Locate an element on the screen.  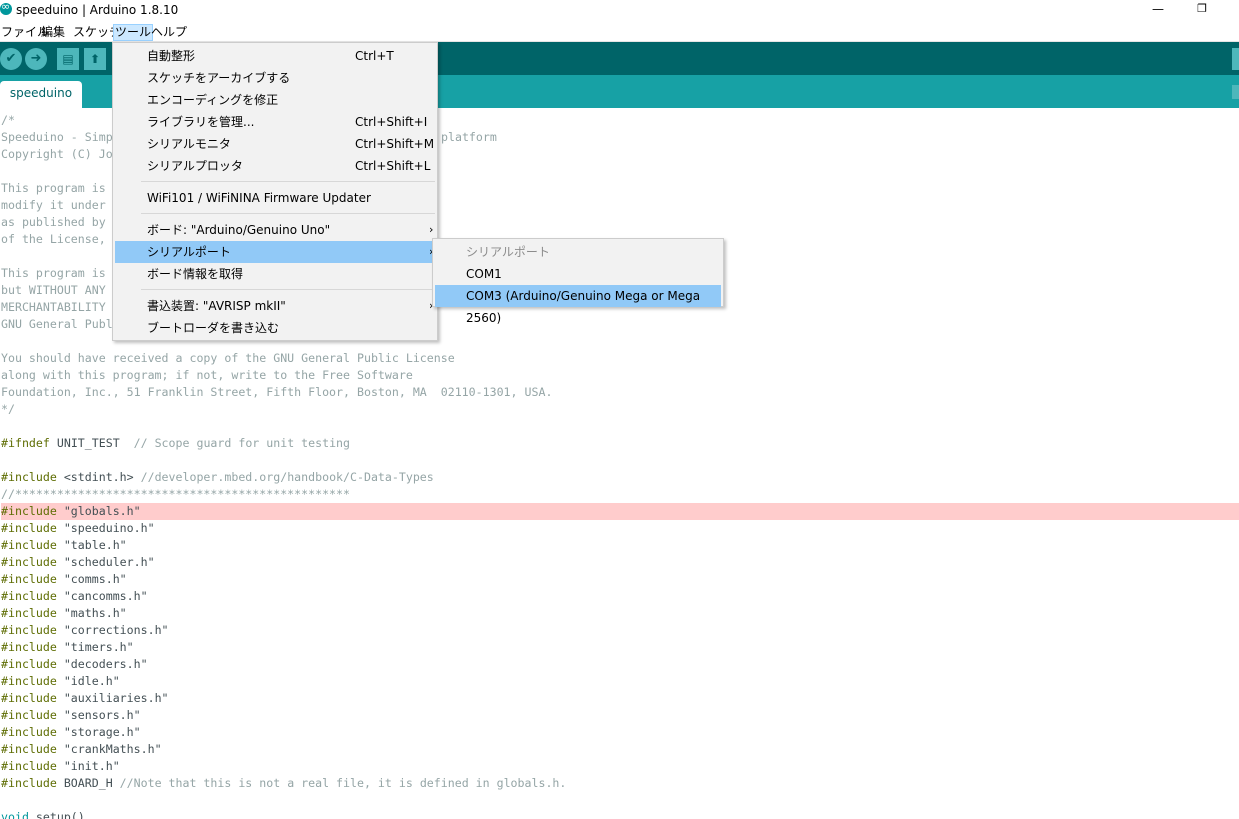
minimize-button: — is located at coordinates (1158, 9).